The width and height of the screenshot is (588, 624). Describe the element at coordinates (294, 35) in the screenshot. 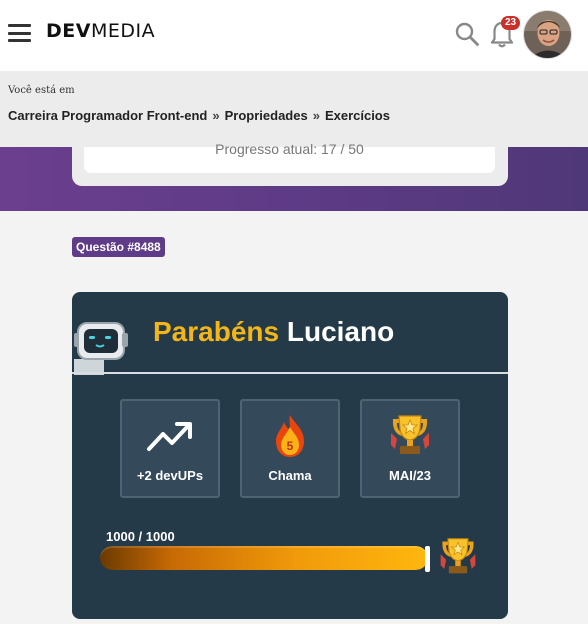

I see `top-navbar: DEVMEDIA 23` at that location.